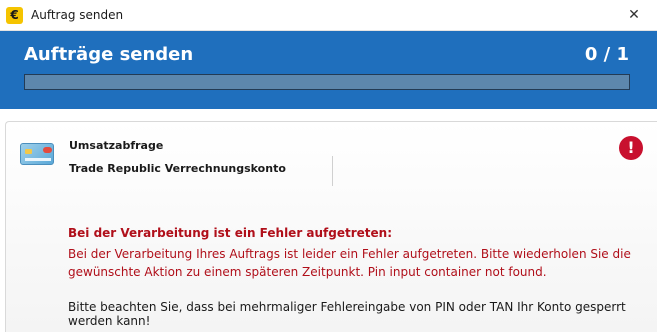 The image size is (657, 332). I want to click on progress-counter: 0 / 1, so click(606, 54).